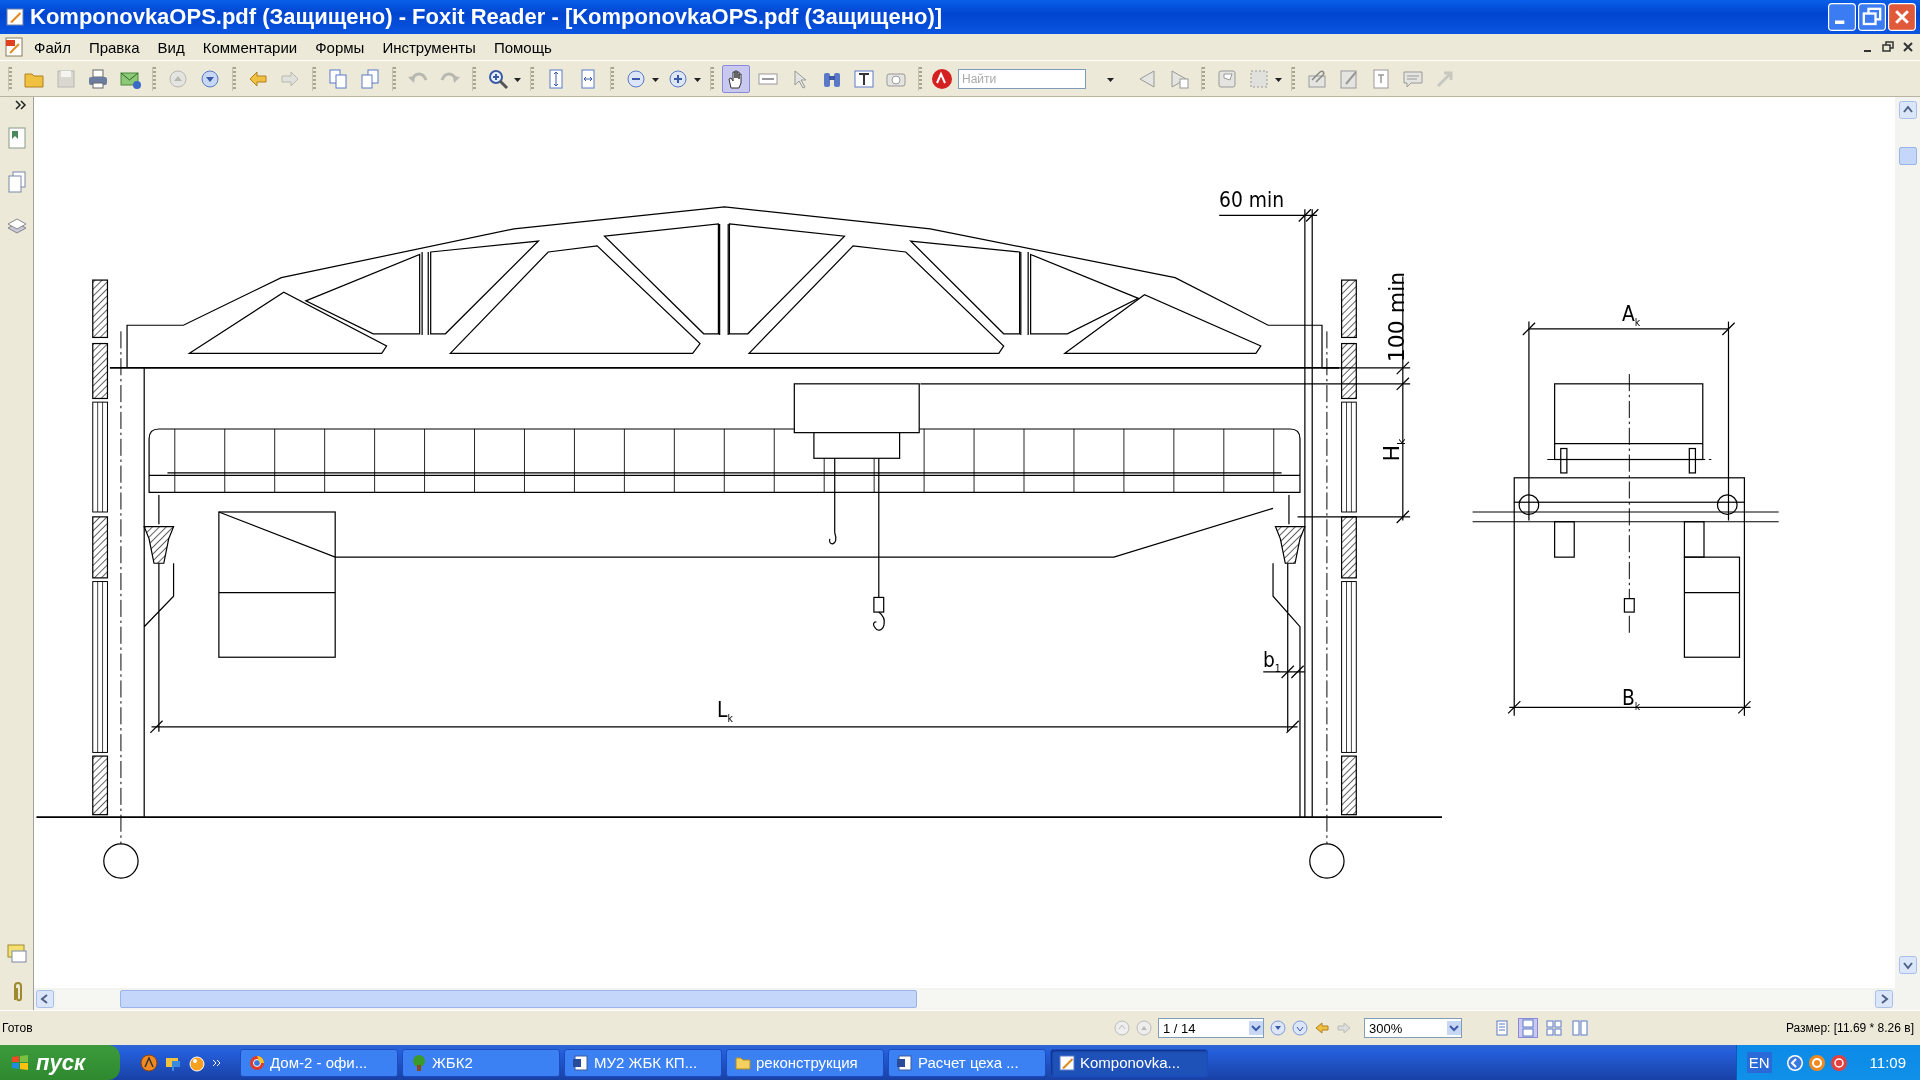 Image resolution: width=1920 pixels, height=1080 pixels. I want to click on continuous-pages-icon, so click(1528, 1028).